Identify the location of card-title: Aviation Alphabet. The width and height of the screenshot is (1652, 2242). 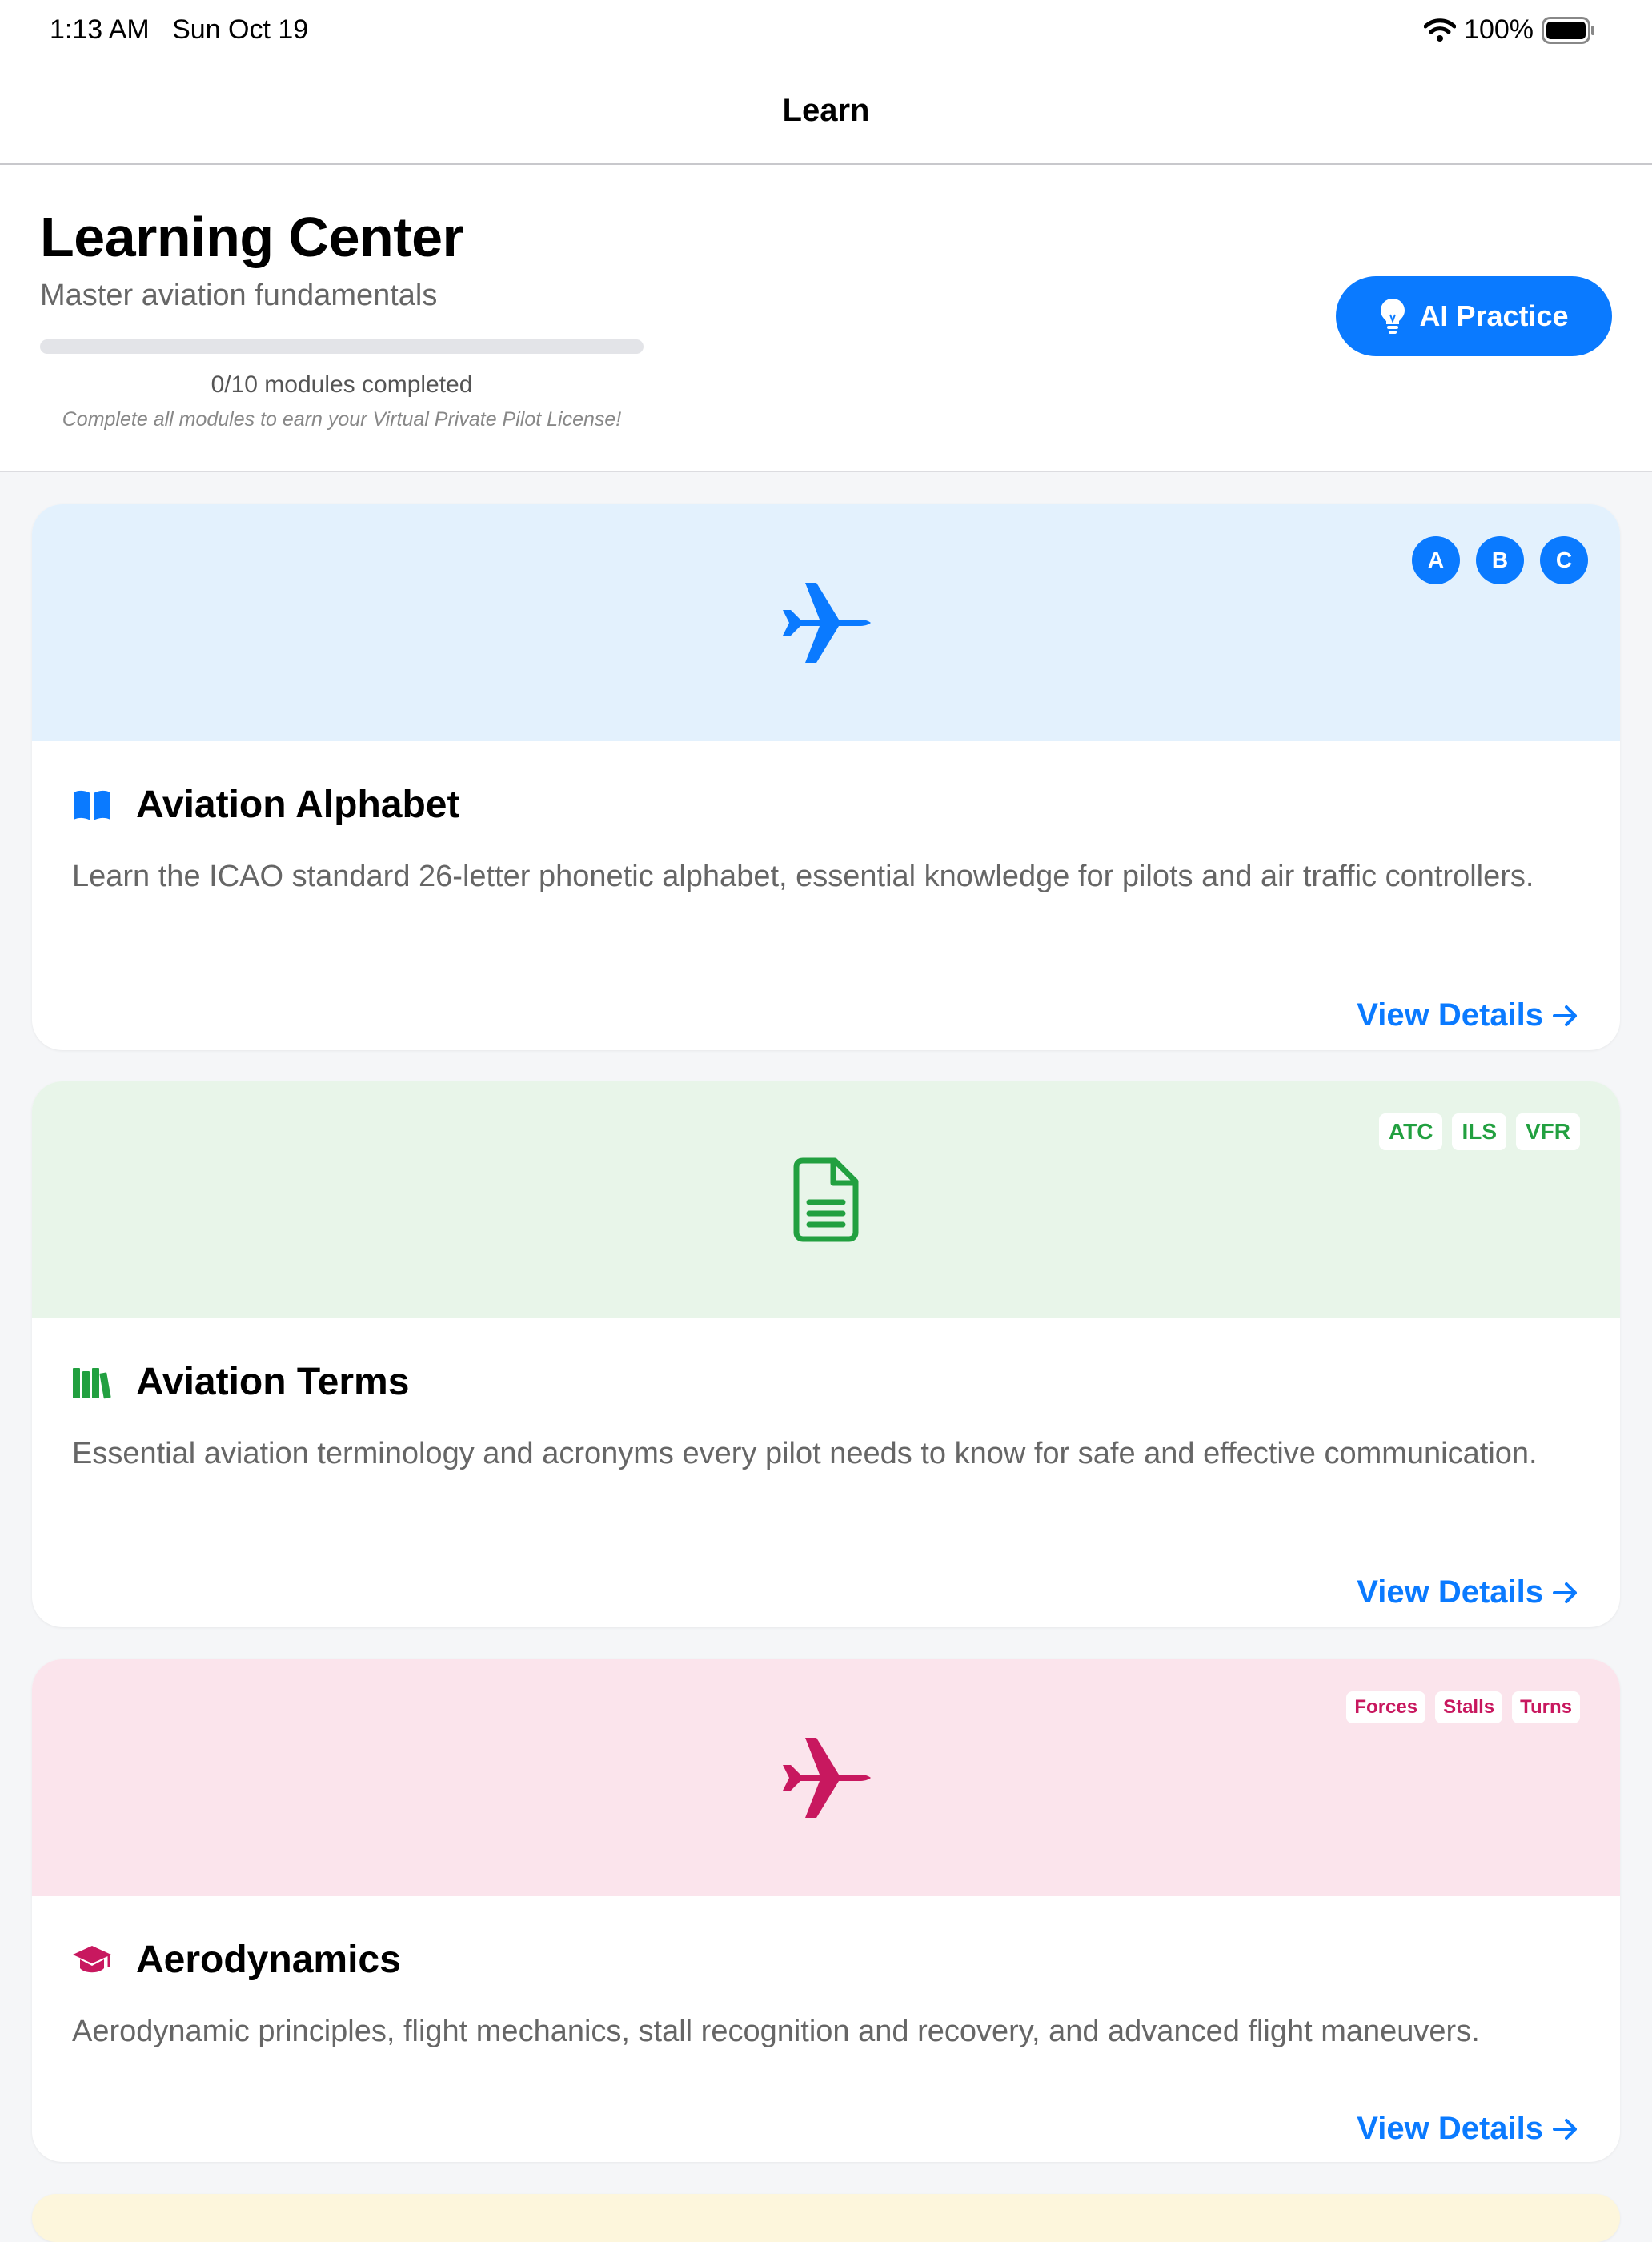
(298, 805).